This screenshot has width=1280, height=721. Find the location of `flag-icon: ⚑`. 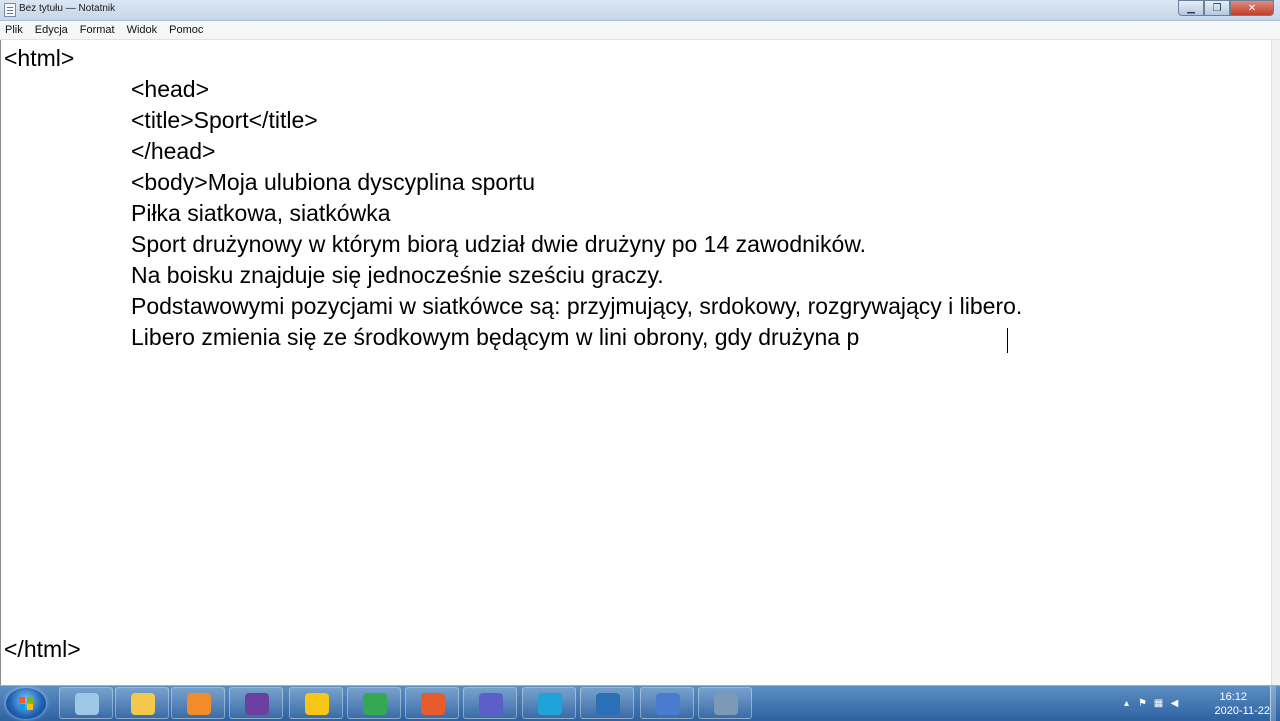

flag-icon: ⚑ is located at coordinates (1142, 703).